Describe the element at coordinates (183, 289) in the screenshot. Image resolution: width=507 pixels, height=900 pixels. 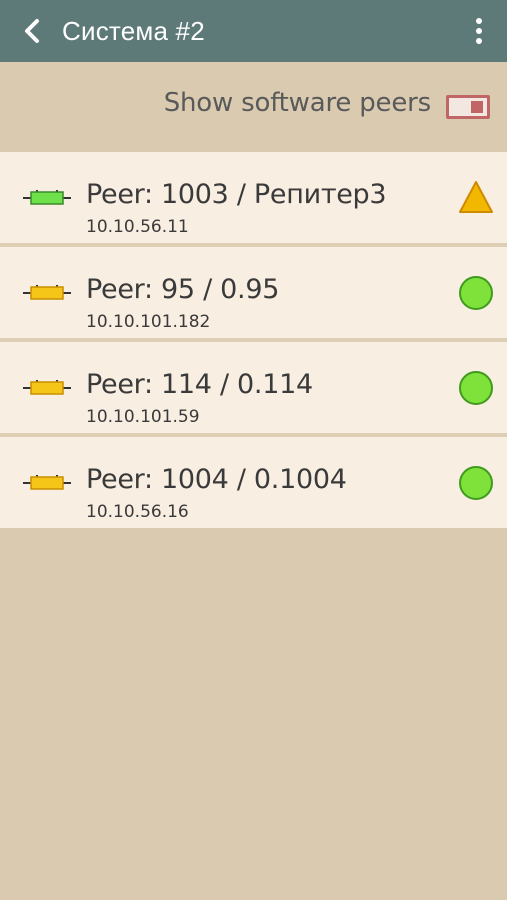
I see `peer-name: Peer: 95 / 0.95` at that location.